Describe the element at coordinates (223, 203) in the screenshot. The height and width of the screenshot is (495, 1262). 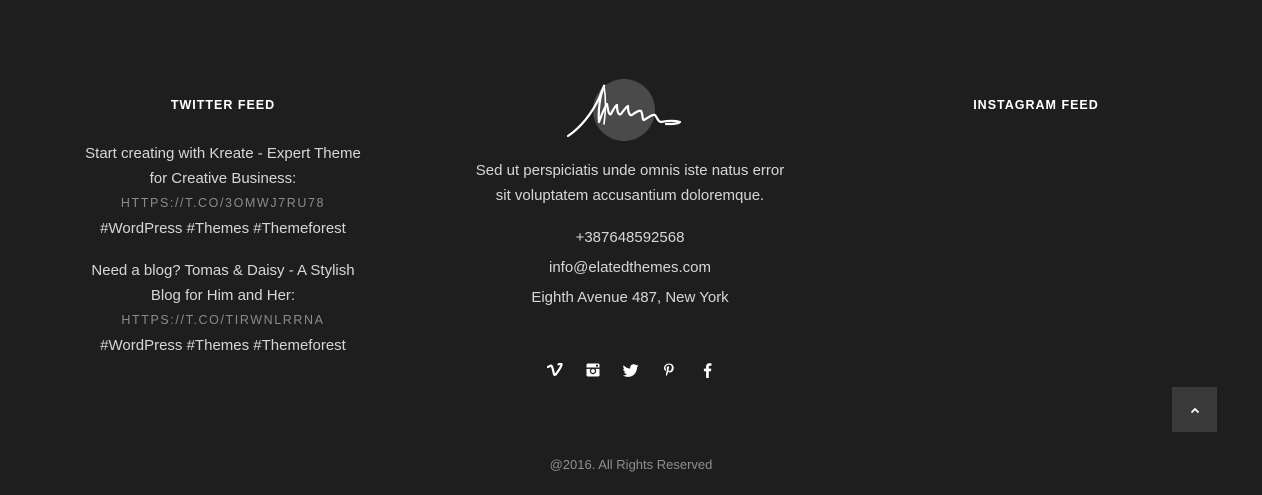
I see `tweet-link: HTTPS://T.CO/3OMWJ7RU78` at that location.